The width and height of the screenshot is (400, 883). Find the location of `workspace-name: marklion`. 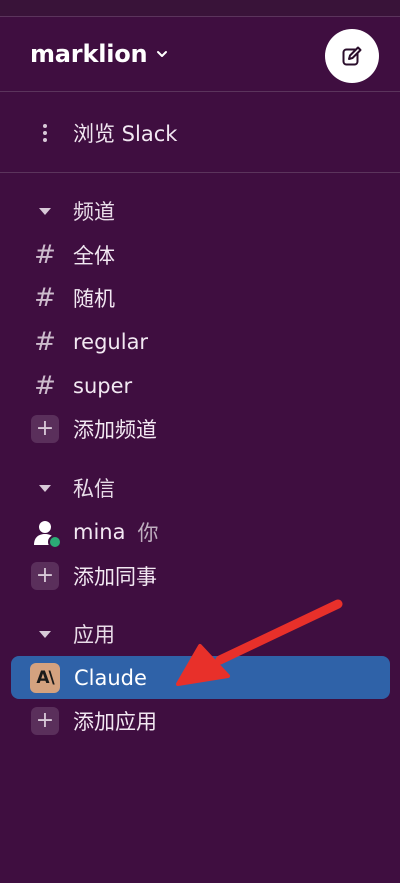

workspace-name: marklion is located at coordinates (89, 54).